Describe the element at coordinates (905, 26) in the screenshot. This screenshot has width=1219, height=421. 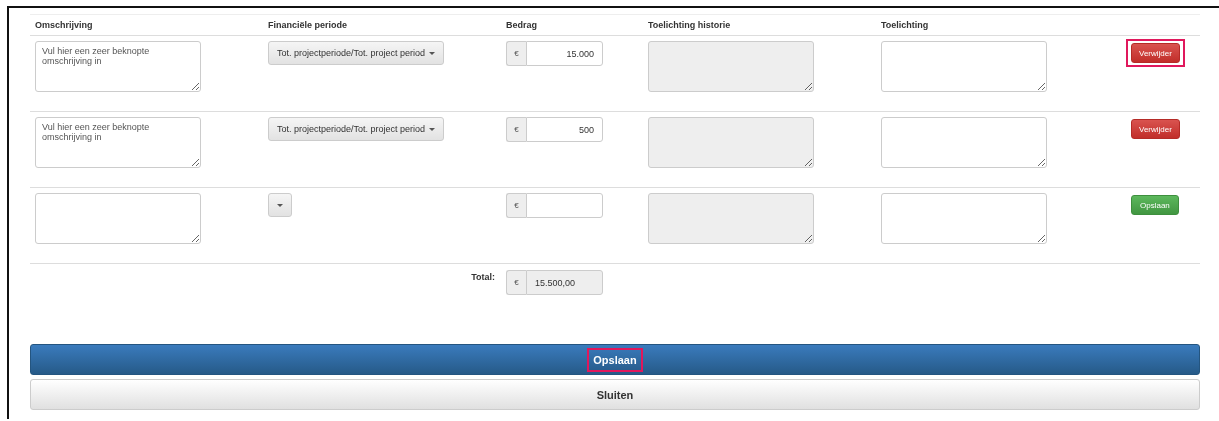
I see `column-header: Toelichting` at that location.